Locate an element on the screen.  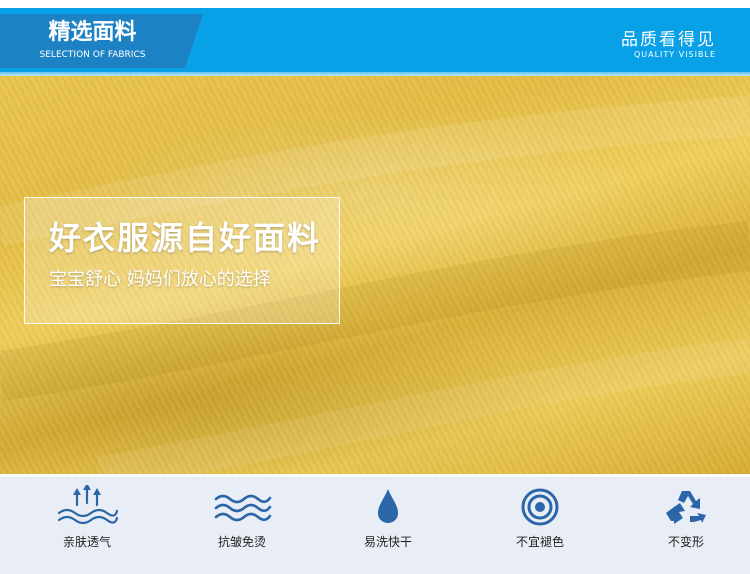
section-label: 精选面料 SELECTION OF FABRICS is located at coordinates (101, 41).